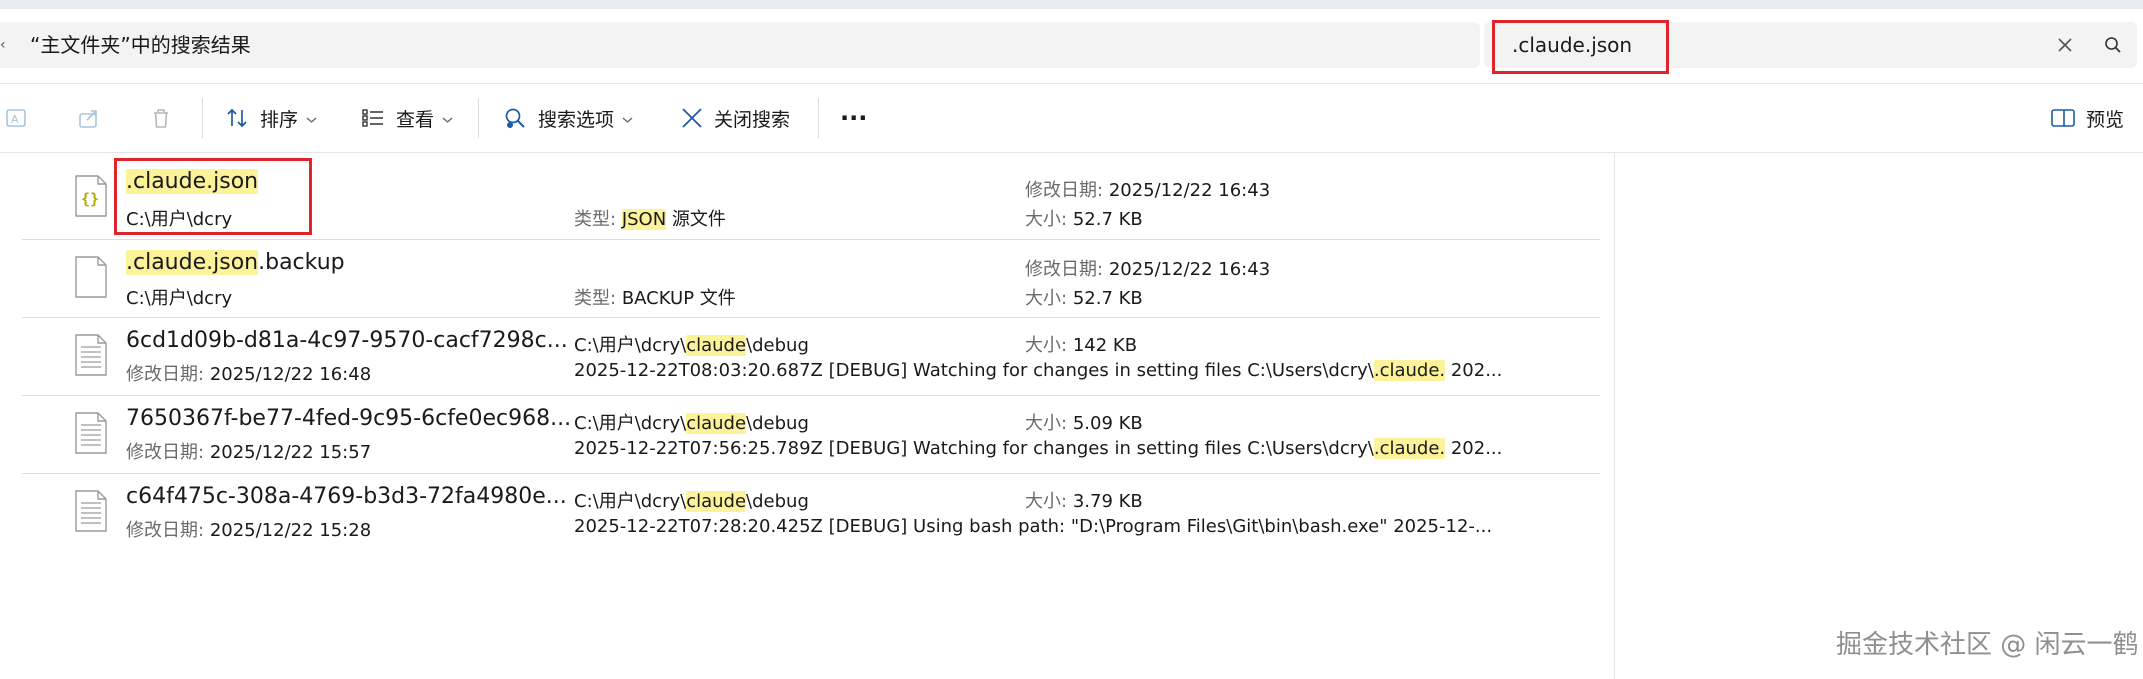 This screenshot has height=679, width=2143. I want to click on file-icon, so click(91, 277).